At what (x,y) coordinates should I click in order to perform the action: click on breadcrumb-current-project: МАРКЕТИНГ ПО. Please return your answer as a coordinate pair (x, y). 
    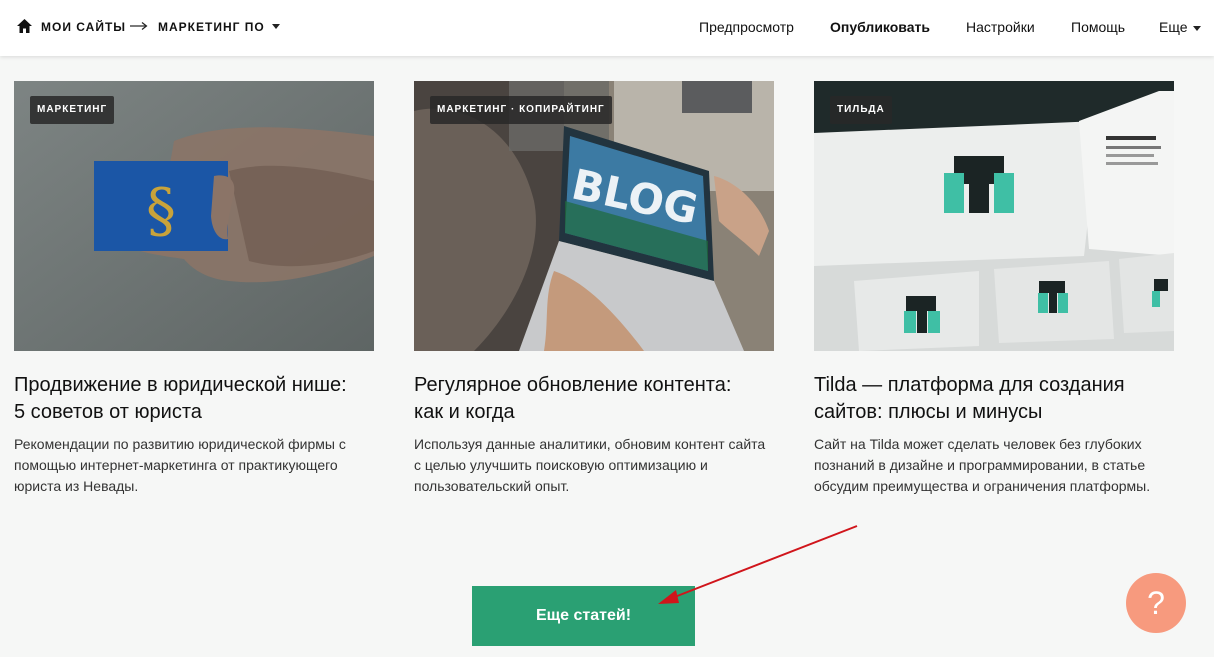
    Looking at the image, I should click on (211, 27).